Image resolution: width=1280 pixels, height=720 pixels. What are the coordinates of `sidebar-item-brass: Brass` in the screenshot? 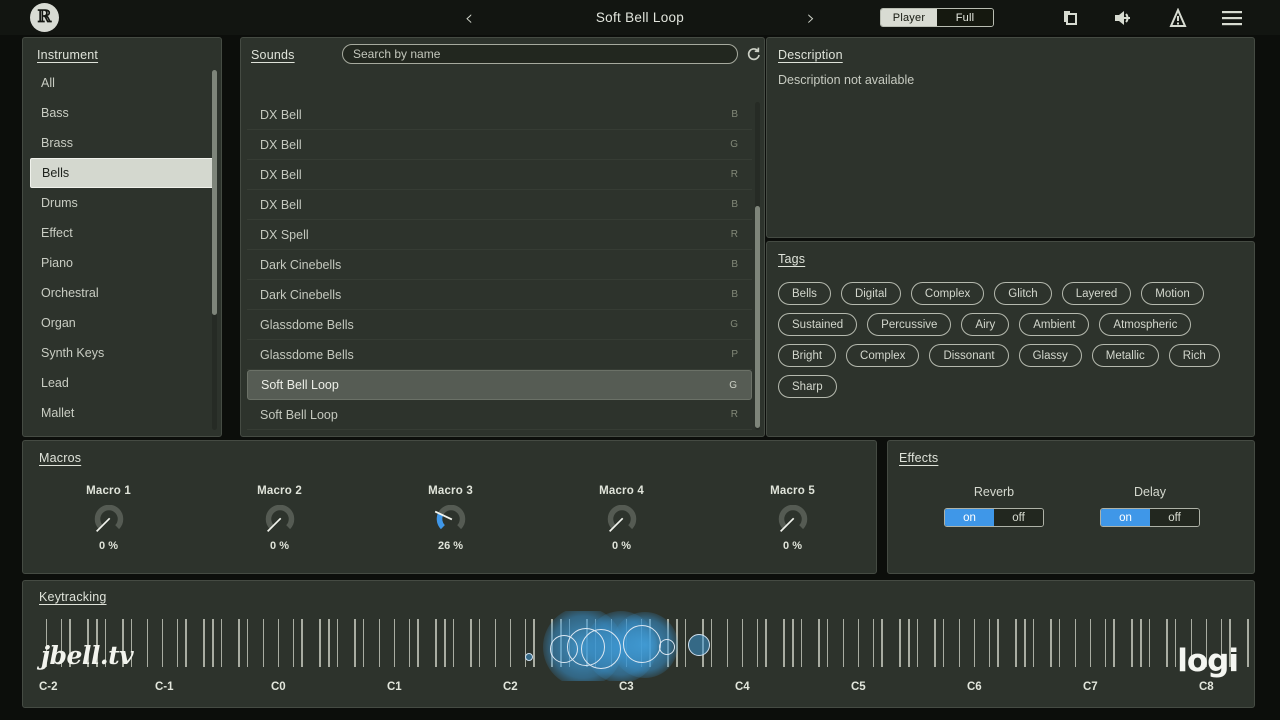 It's located at (122, 143).